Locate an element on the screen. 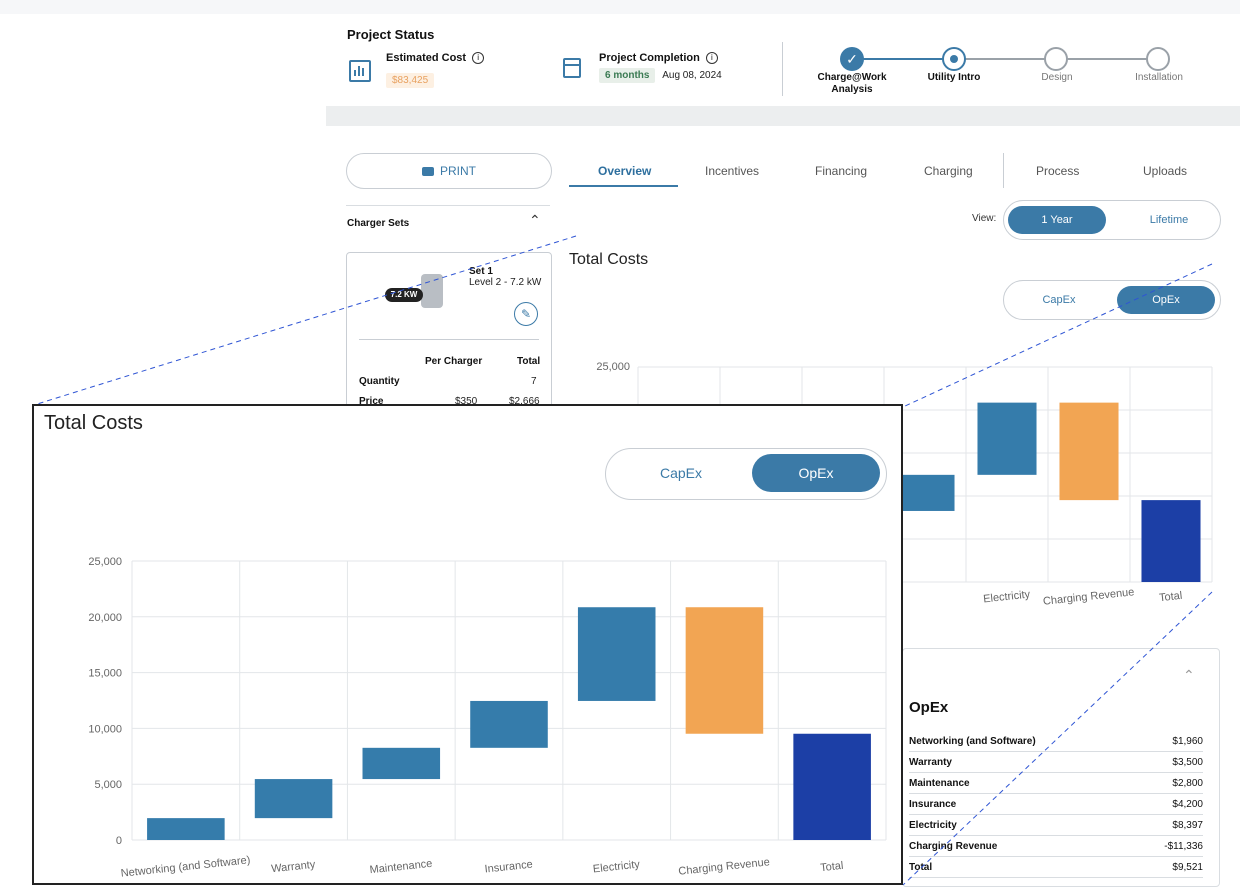 This screenshot has width=1240, height=887. opex-row-label: Warranty is located at coordinates (1022, 762).